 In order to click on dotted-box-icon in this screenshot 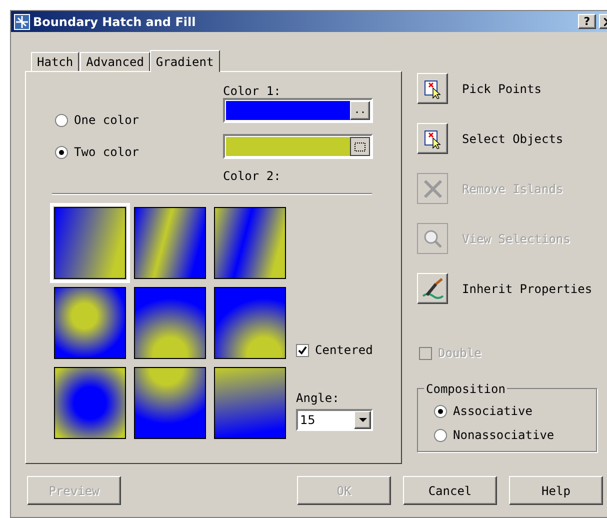, I will do `click(360, 147)`.